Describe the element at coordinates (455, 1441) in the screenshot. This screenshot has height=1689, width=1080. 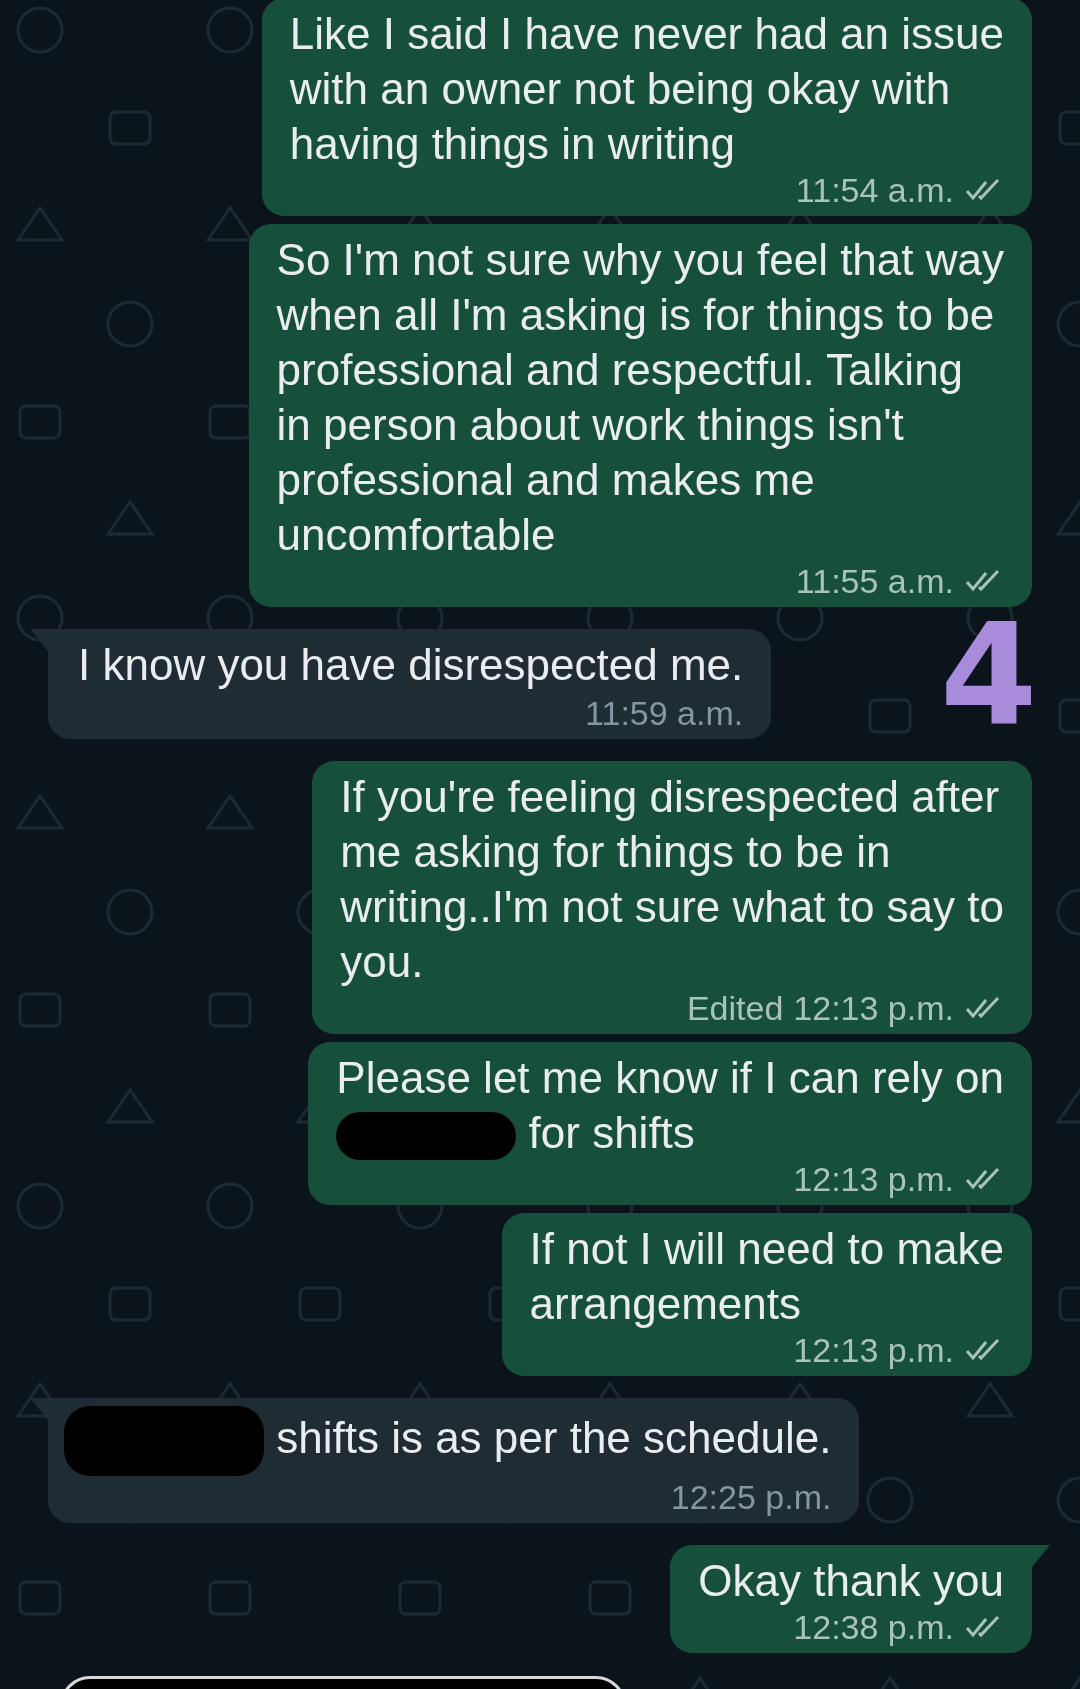
I see `message-text: shifts is as per the schedule.` at that location.